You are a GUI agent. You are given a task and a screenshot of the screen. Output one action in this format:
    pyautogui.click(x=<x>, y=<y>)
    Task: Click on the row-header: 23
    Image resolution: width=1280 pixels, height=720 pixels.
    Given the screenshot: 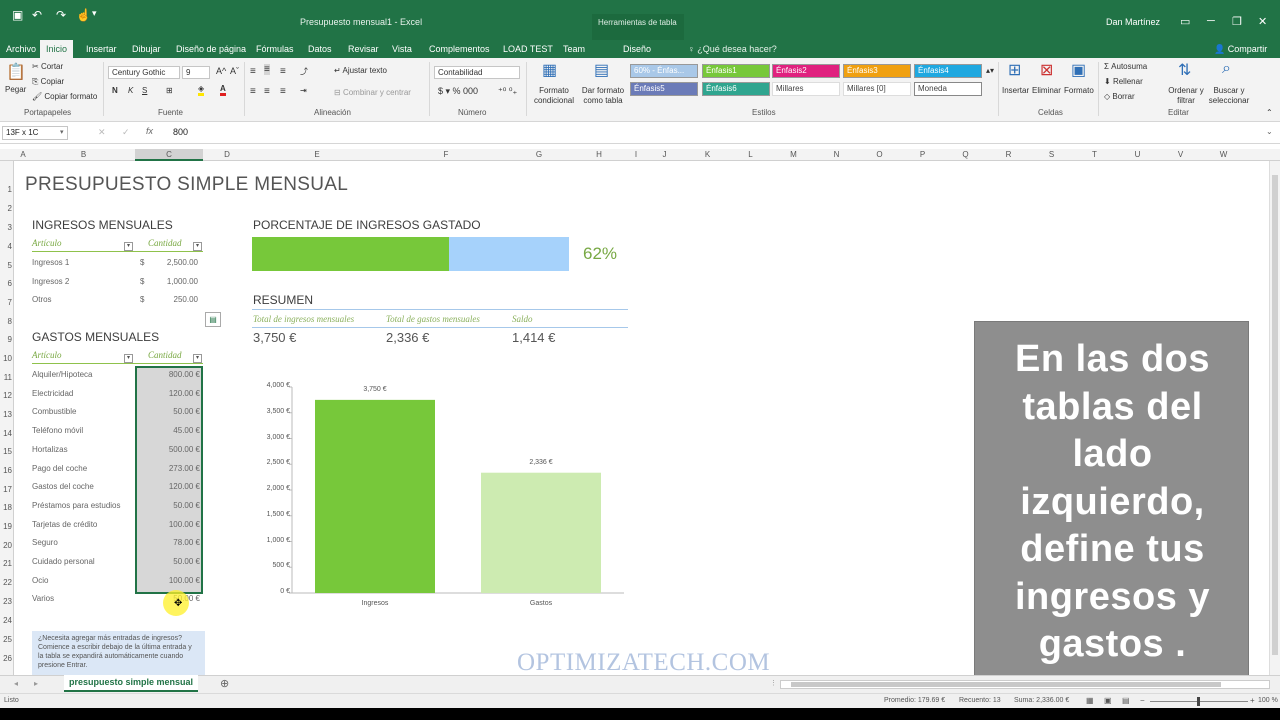 What is the action you would take?
    pyautogui.click(x=7, y=601)
    